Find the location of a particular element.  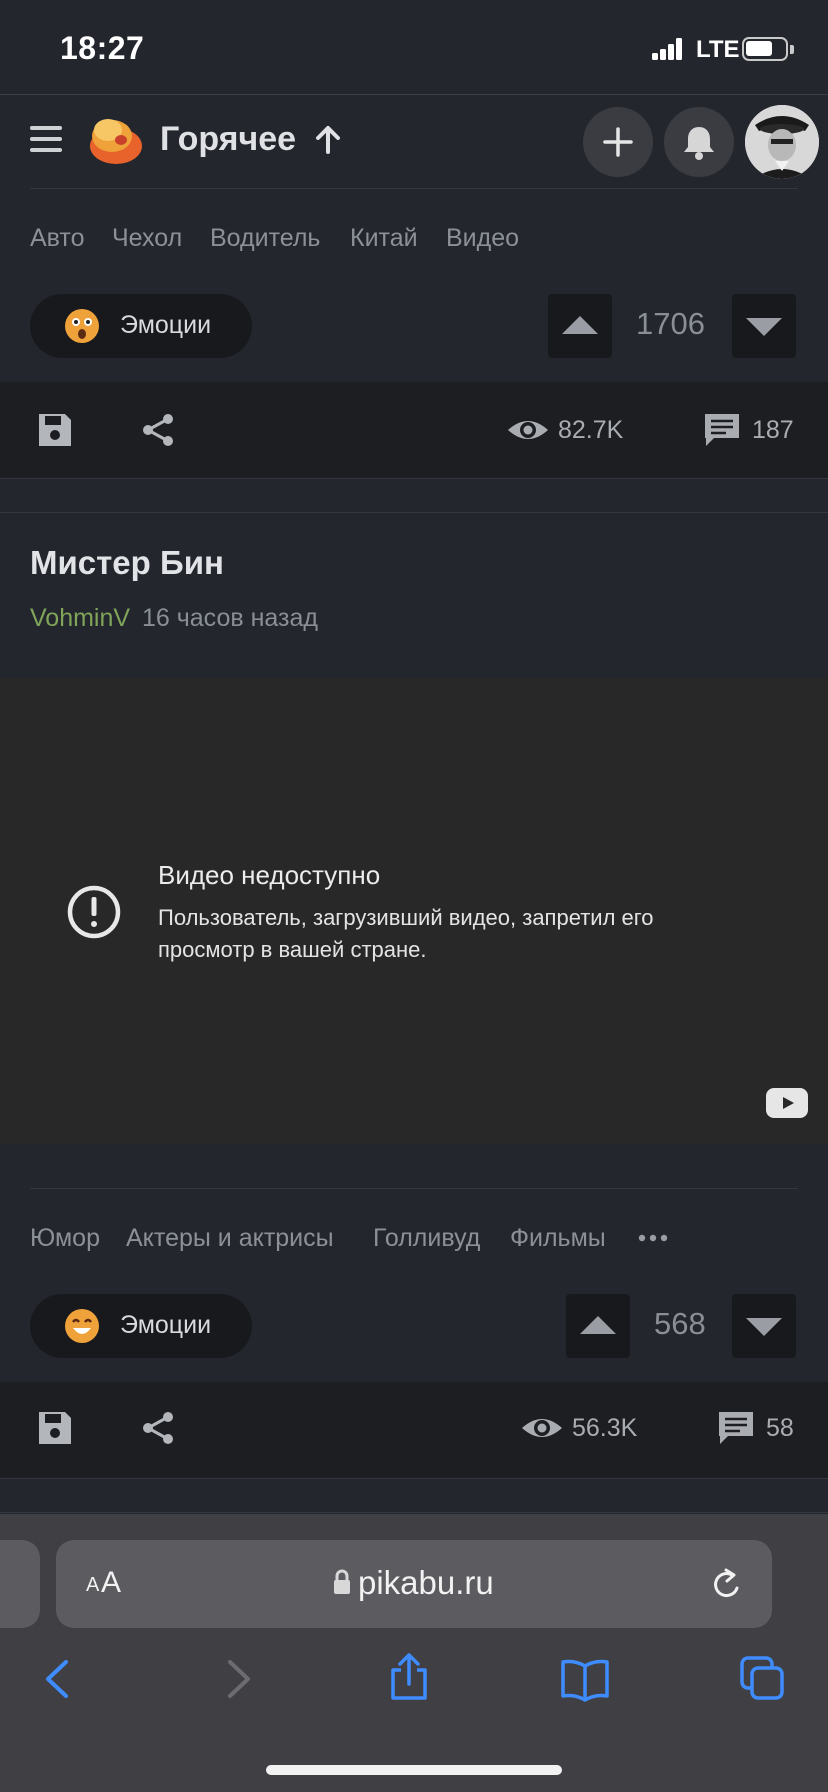

back-icon is located at coordinates (59, 1679).